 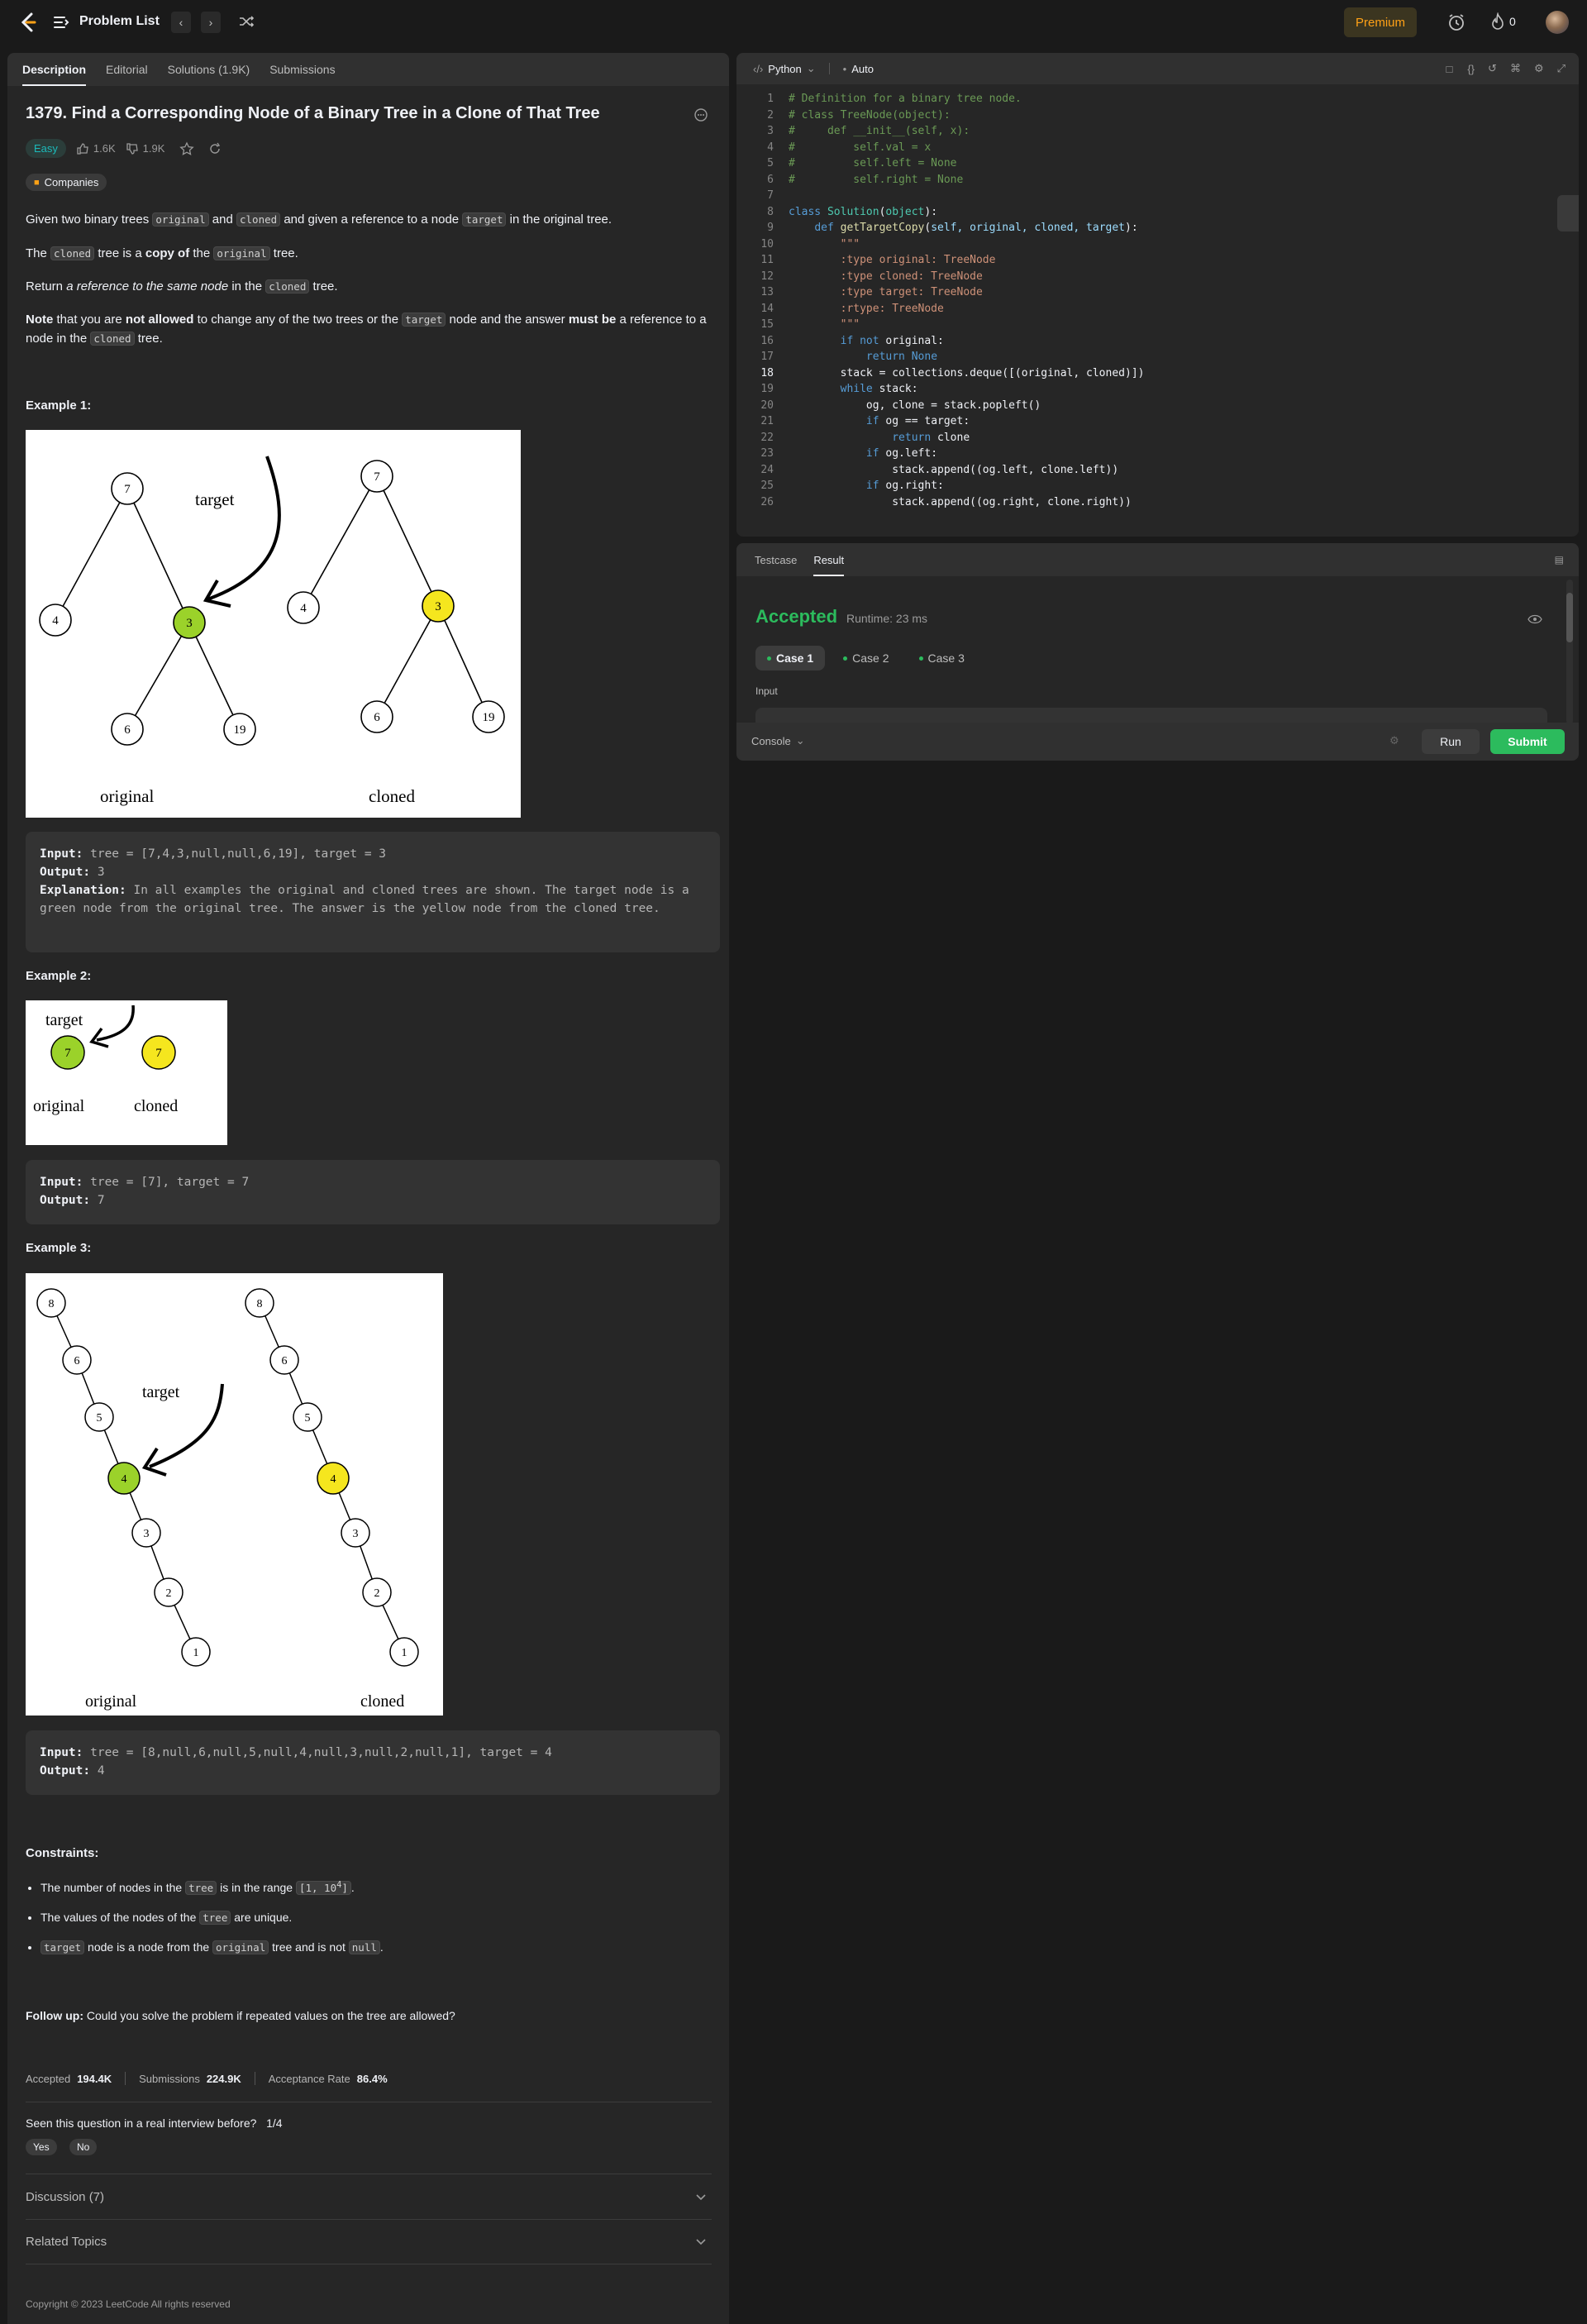 I want to click on problem-list-link: Problem List, so click(x=119, y=21).